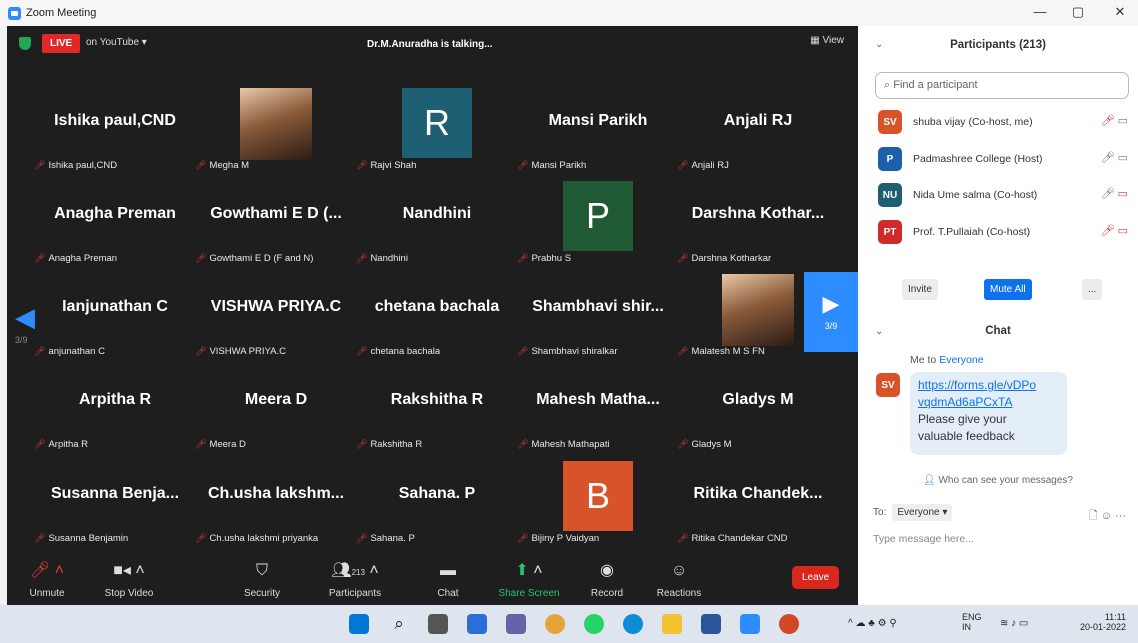 Image resolution: width=1138 pixels, height=643 pixels. I want to click on chevron-right-icon: ▶, so click(831, 303).